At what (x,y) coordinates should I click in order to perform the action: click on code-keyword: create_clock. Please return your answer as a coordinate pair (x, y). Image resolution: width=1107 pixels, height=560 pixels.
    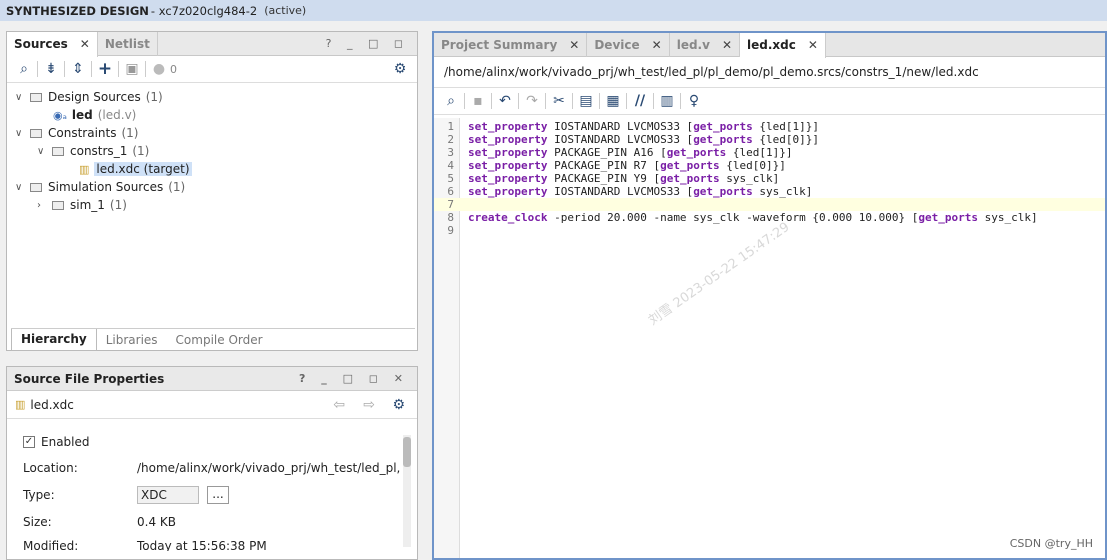
    Looking at the image, I should click on (508, 217).